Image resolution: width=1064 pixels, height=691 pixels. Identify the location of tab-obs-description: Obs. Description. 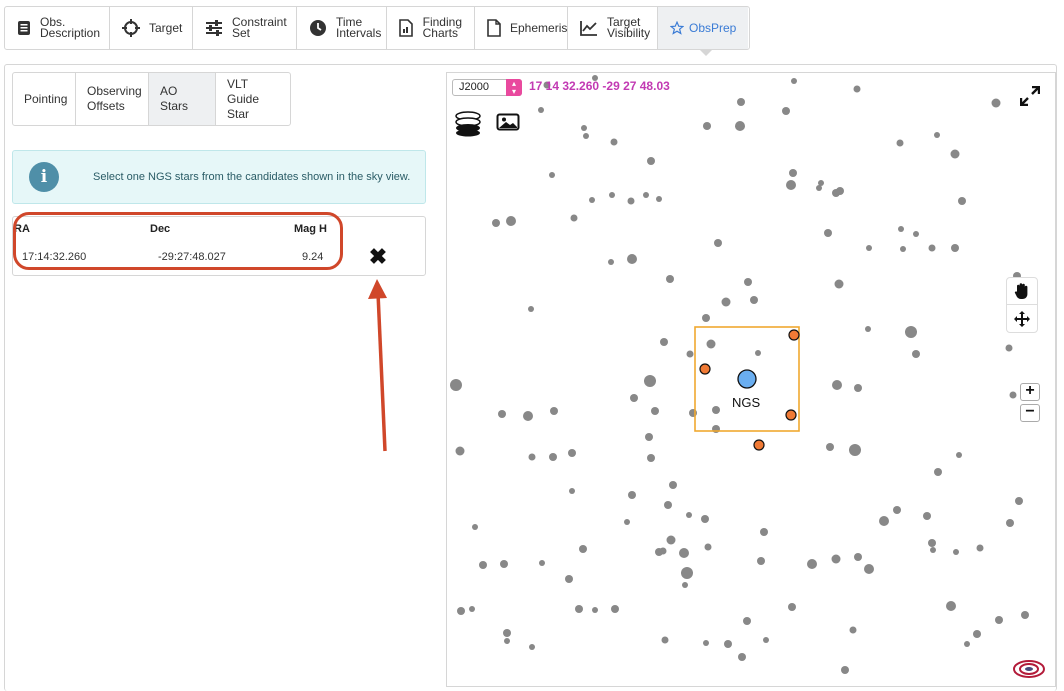
(57, 28).